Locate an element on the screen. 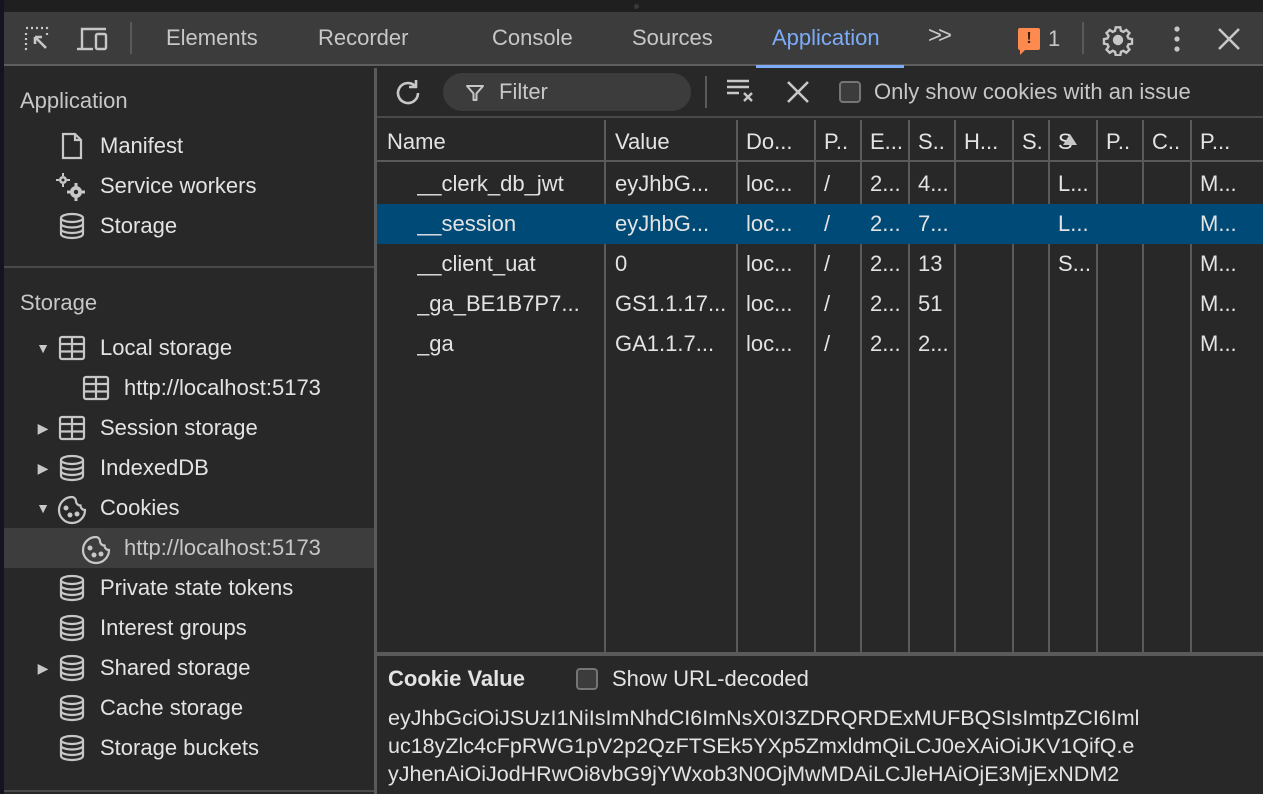  only-issues-checkbox is located at coordinates (850, 92).